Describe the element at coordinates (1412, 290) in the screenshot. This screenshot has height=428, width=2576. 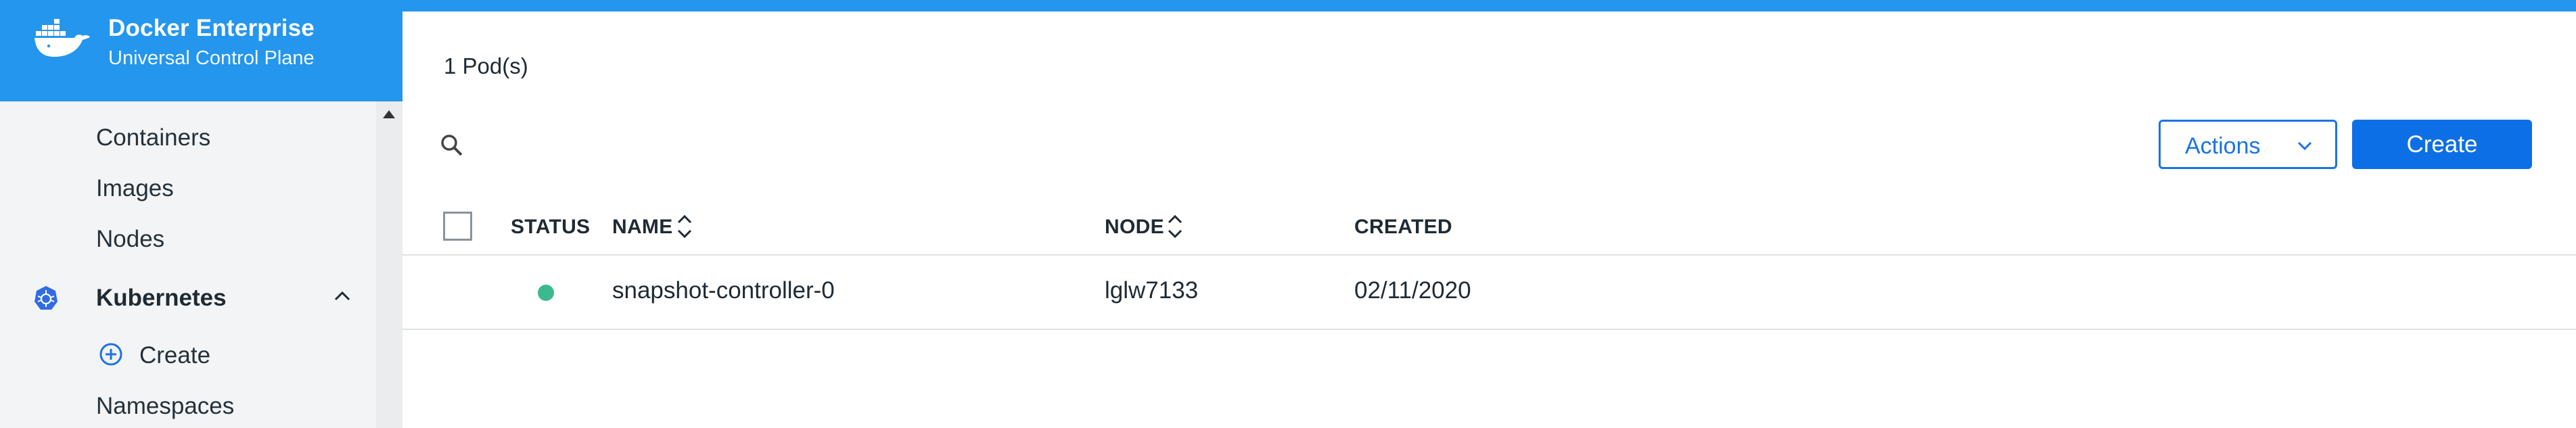
I see `pod-created: 02/11/2020` at that location.